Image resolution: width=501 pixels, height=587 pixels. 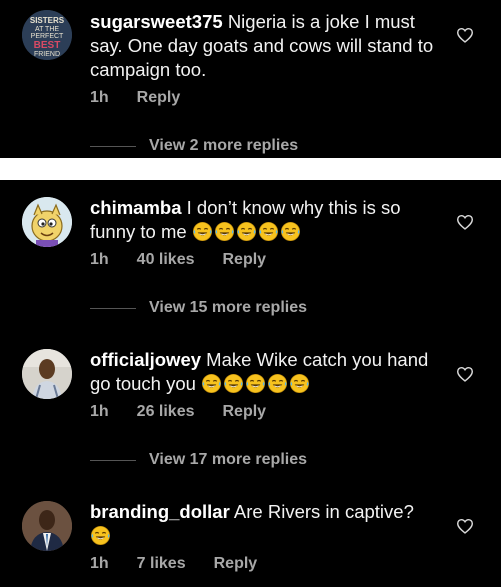 I want to click on avatar: SISTERS AT THE PERFECT BEST FRIEND, so click(x=47, y=35).